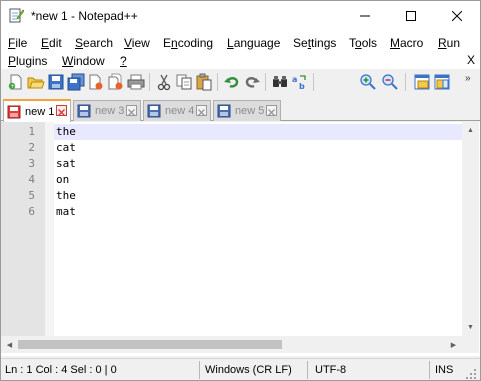 Image resolution: width=481 pixels, height=381 pixels. Describe the element at coordinates (470, 229) in the screenshot. I see `vertical-scrollbar: ▲ ▼` at that location.